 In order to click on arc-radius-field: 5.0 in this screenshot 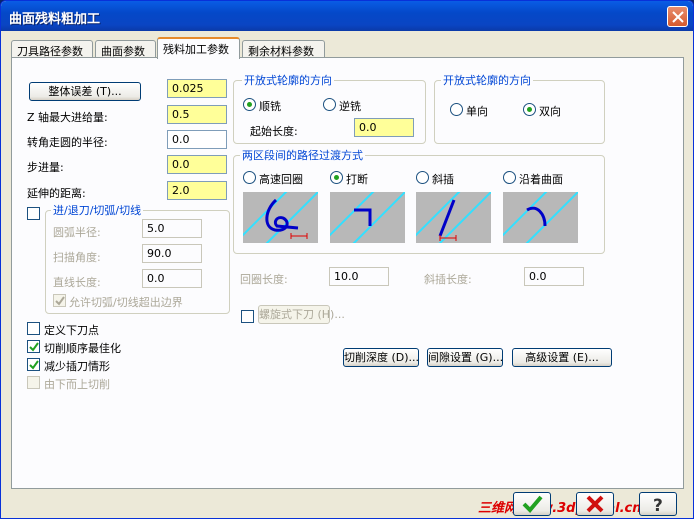, I will do `click(172, 228)`.